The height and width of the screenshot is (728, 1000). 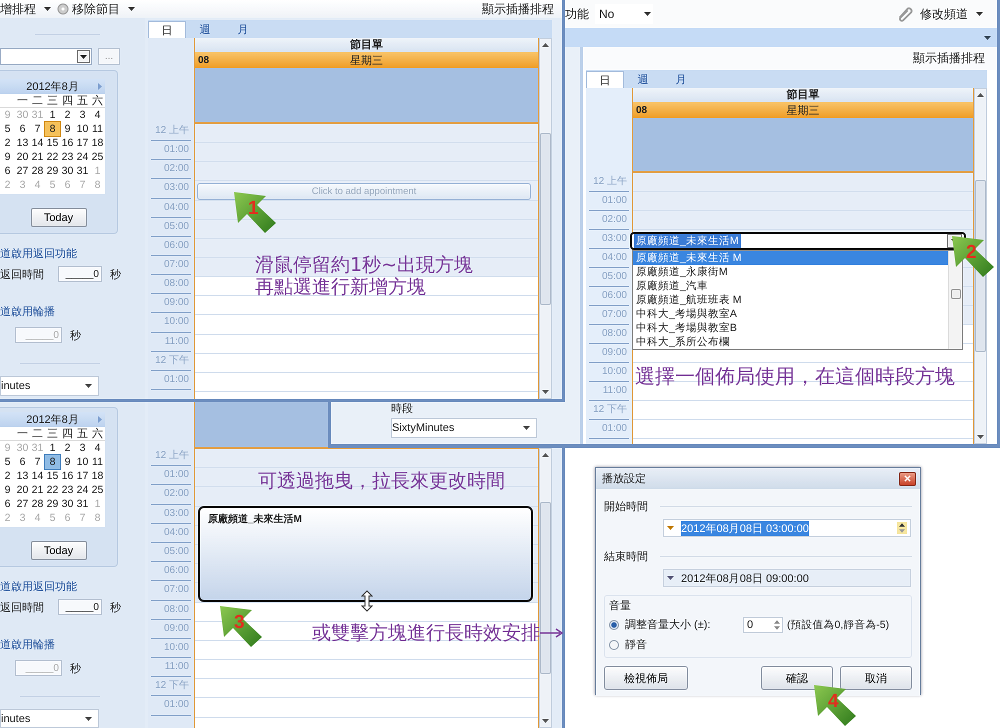 What do you see at coordinates (787, 528) in the screenshot?
I see `date-time-field: 2012年08月08日 03:00:00` at bounding box center [787, 528].